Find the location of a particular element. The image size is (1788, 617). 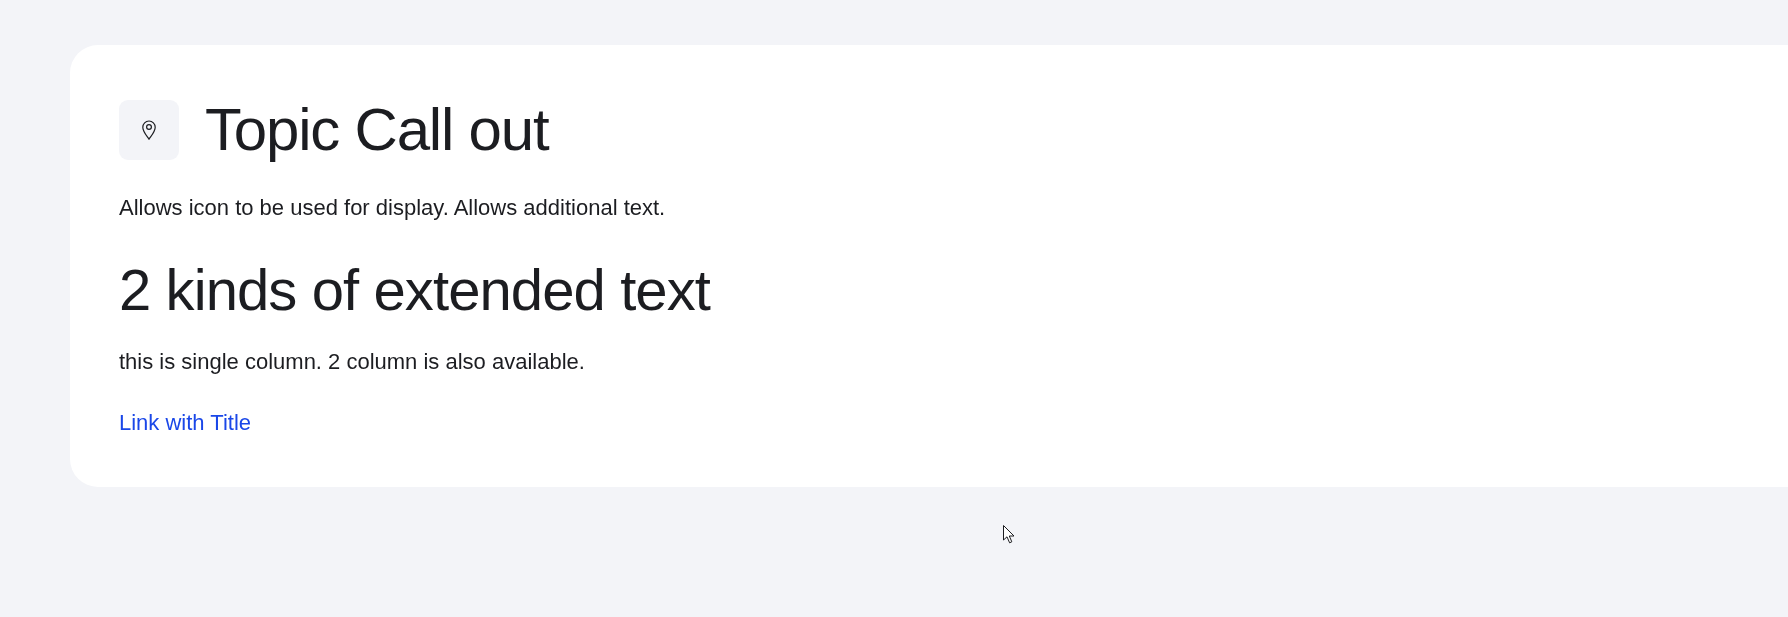

section-heading: 2 kinds of extended text is located at coordinates (415, 290).